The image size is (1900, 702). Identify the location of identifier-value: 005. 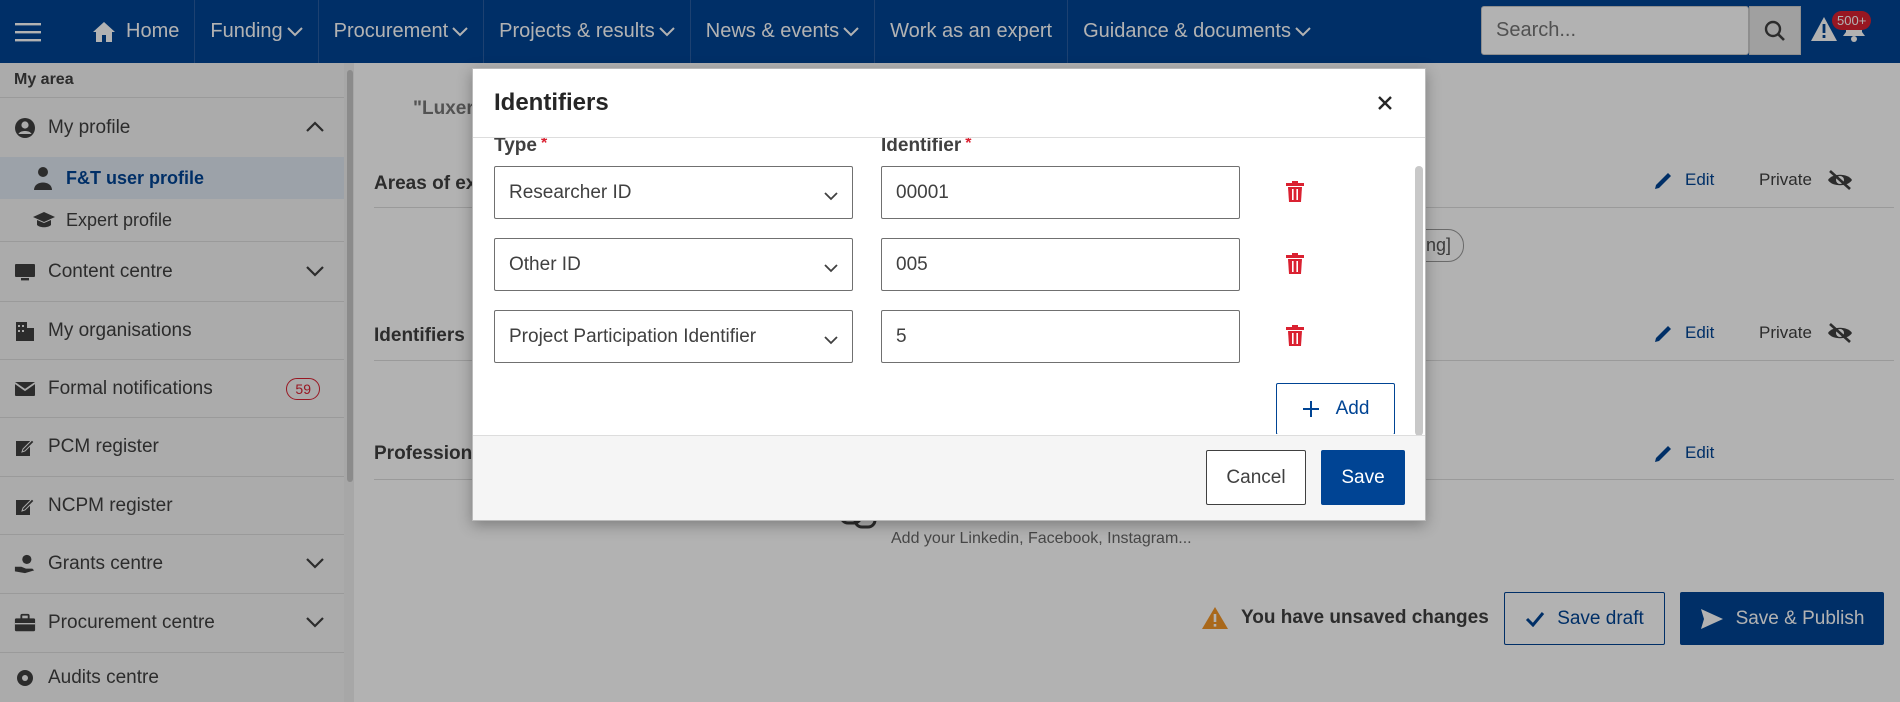
(912, 264).